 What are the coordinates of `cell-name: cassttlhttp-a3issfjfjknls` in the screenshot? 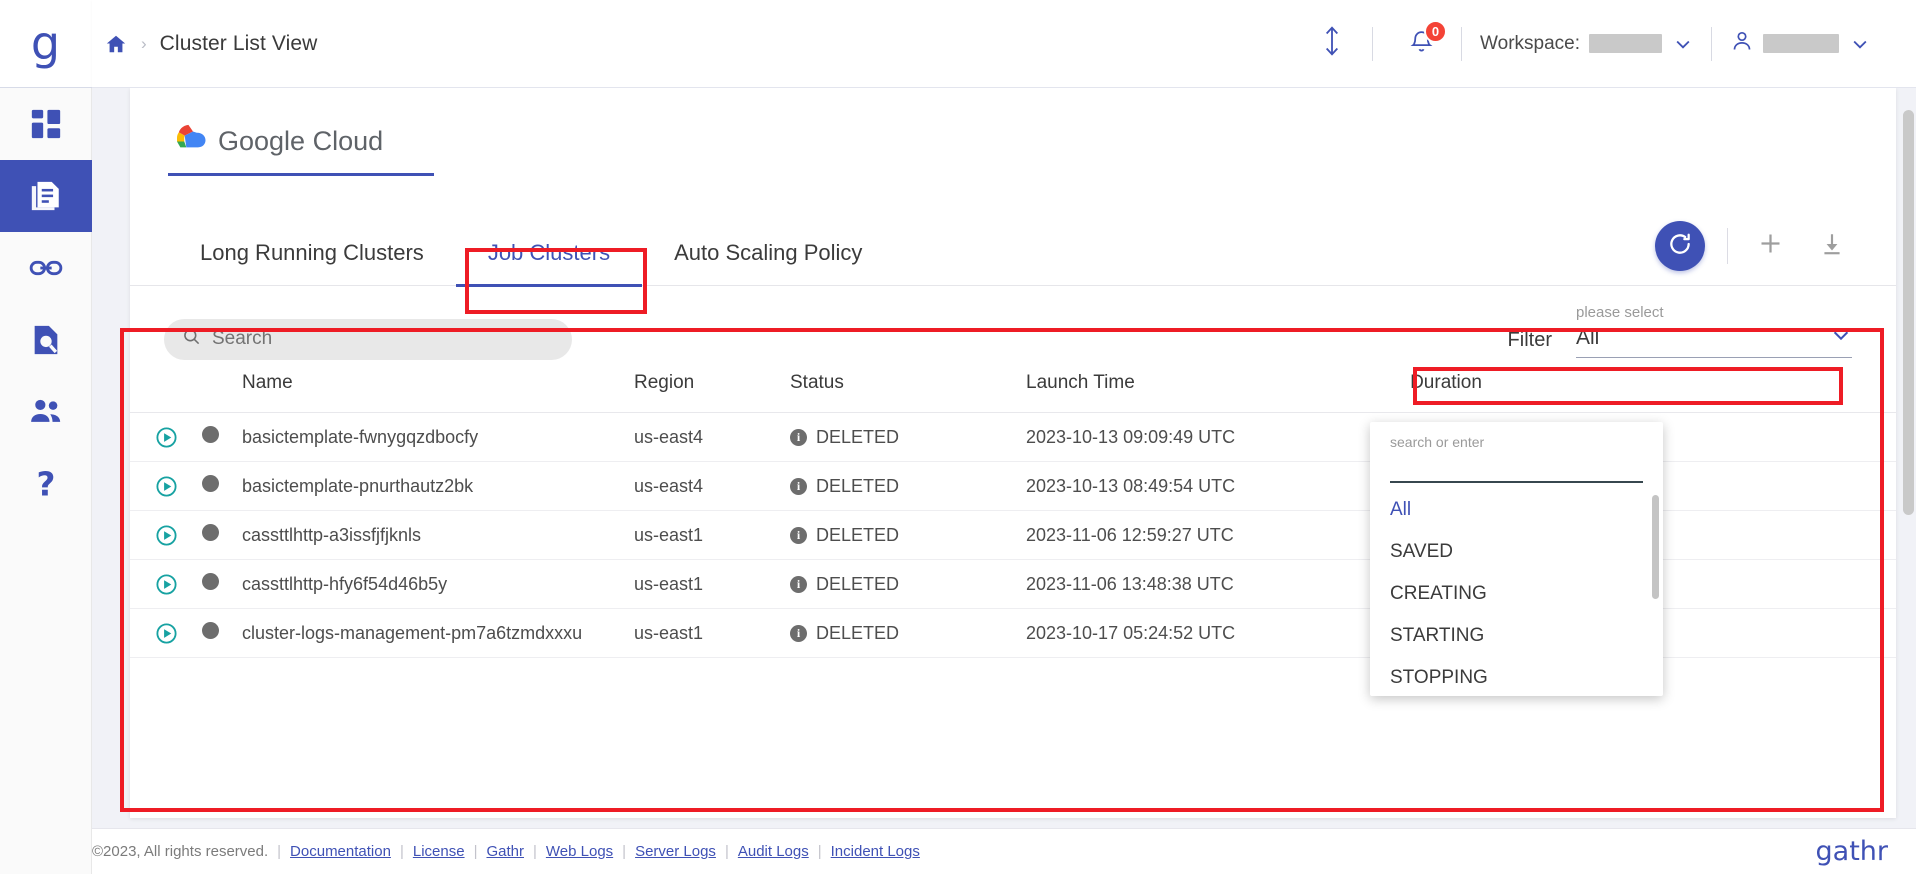 It's located at (438, 535).